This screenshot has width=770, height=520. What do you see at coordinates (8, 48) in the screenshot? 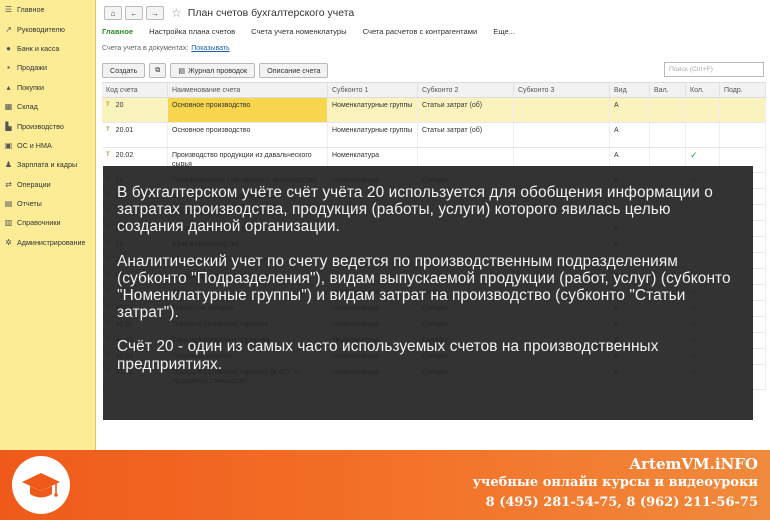
I see `bank-icon: ●` at bounding box center [8, 48].